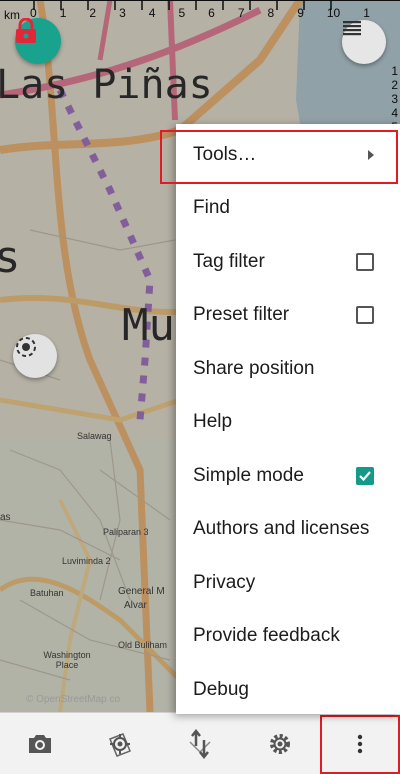 The width and height of the screenshot is (400, 774). I want to click on menu-item-share-position: Share position, so click(288, 369).